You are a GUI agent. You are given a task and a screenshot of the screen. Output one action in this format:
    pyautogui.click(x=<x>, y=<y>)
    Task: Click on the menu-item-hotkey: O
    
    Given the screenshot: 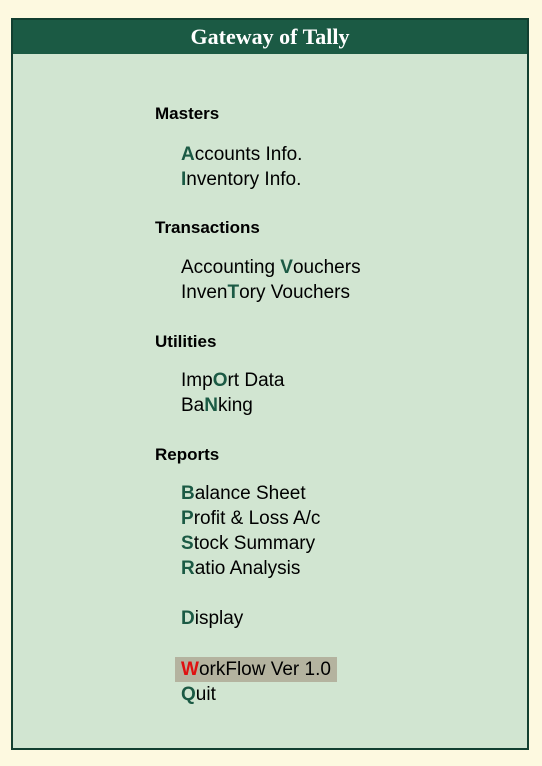 What is the action you would take?
    pyautogui.click(x=220, y=380)
    